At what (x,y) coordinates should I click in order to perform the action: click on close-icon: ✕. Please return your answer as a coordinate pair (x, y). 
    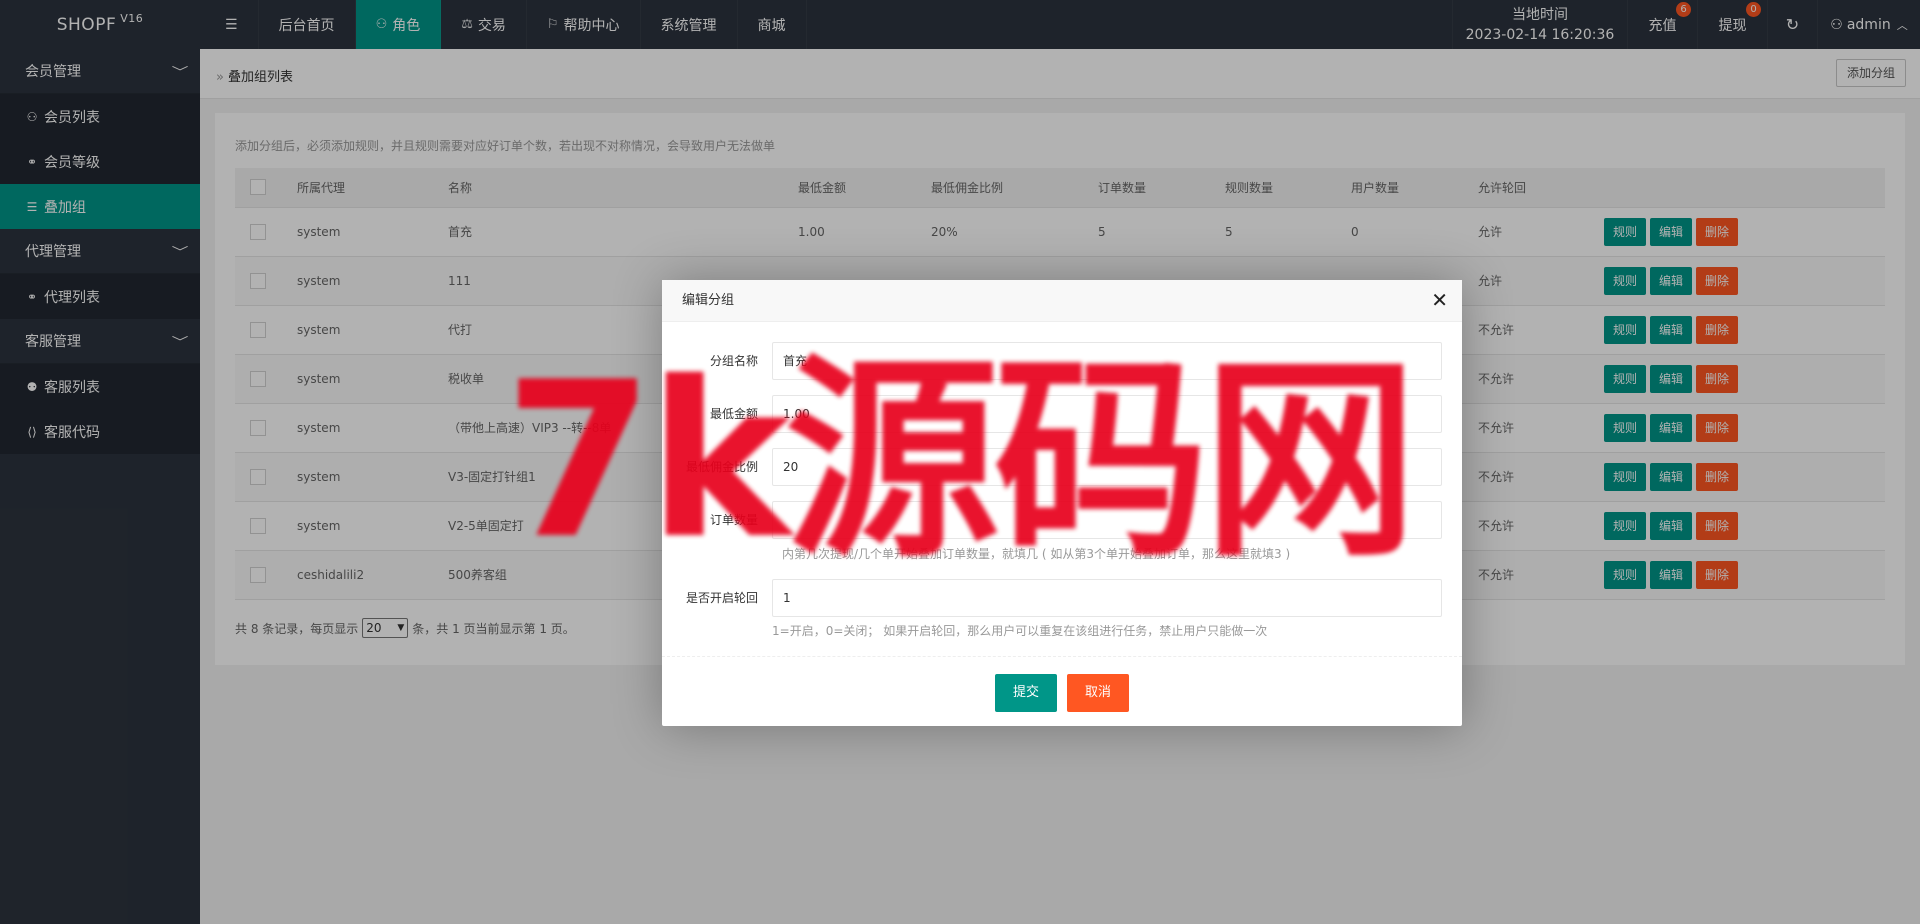
    Looking at the image, I should click on (1439, 300).